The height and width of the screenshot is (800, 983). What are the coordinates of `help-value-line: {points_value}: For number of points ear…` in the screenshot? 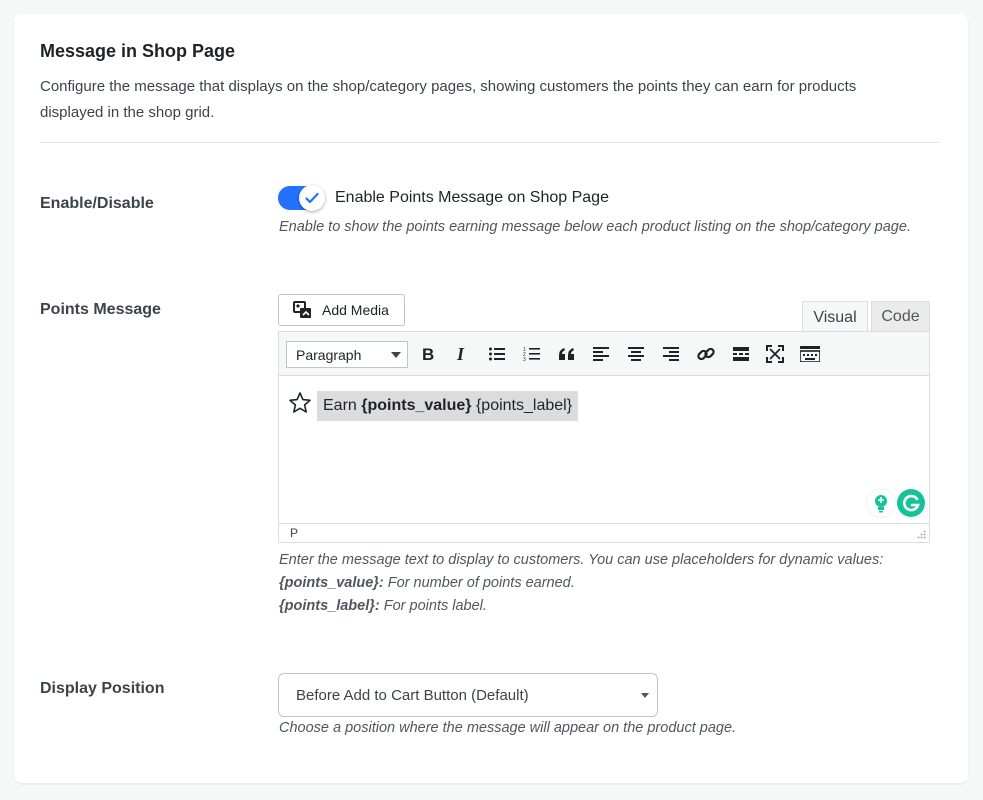 It's located at (599, 583).